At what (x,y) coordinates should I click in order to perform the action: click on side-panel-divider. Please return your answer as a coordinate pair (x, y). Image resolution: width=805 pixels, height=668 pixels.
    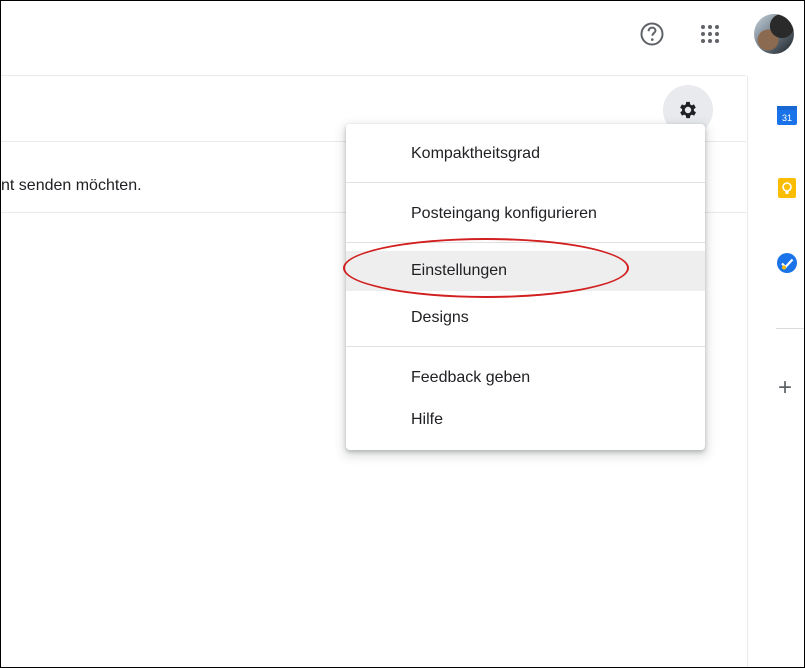
    Looking at the image, I should click on (790, 328).